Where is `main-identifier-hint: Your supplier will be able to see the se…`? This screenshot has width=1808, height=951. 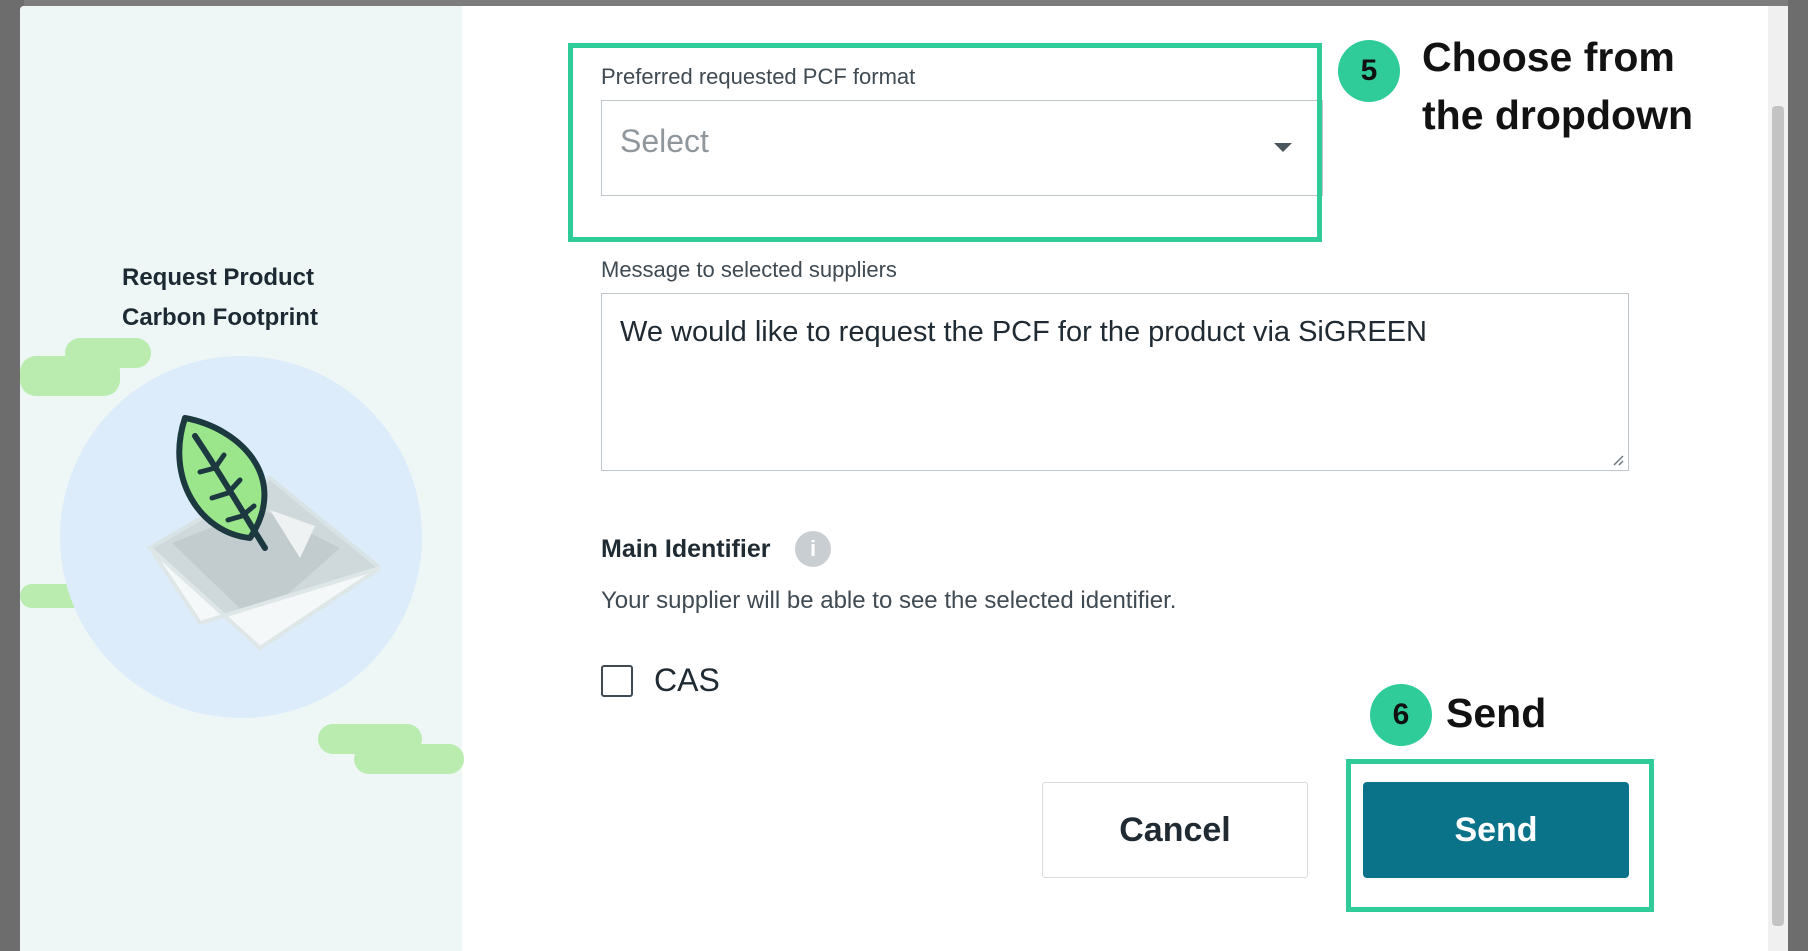
main-identifier-hint: Your supplier will be able to see the se… is located at coordinates (889, 600).